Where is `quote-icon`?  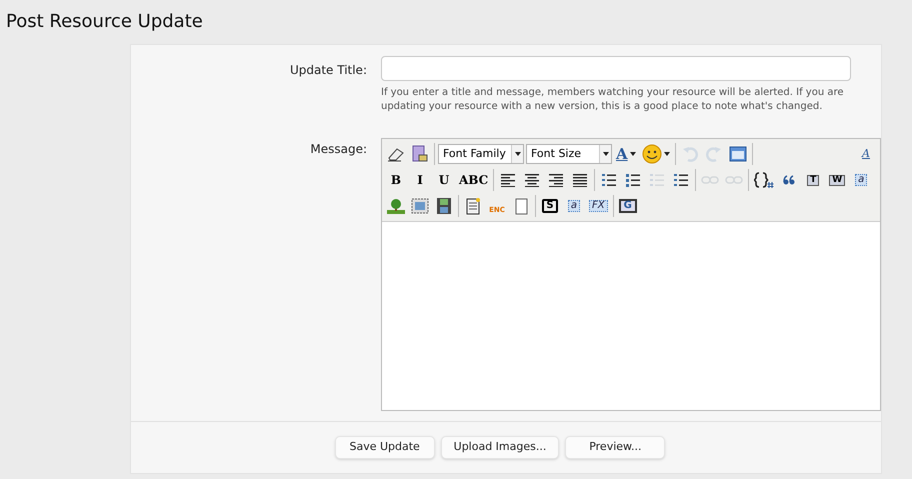 quote-icon is located at coordinates (789, 180).